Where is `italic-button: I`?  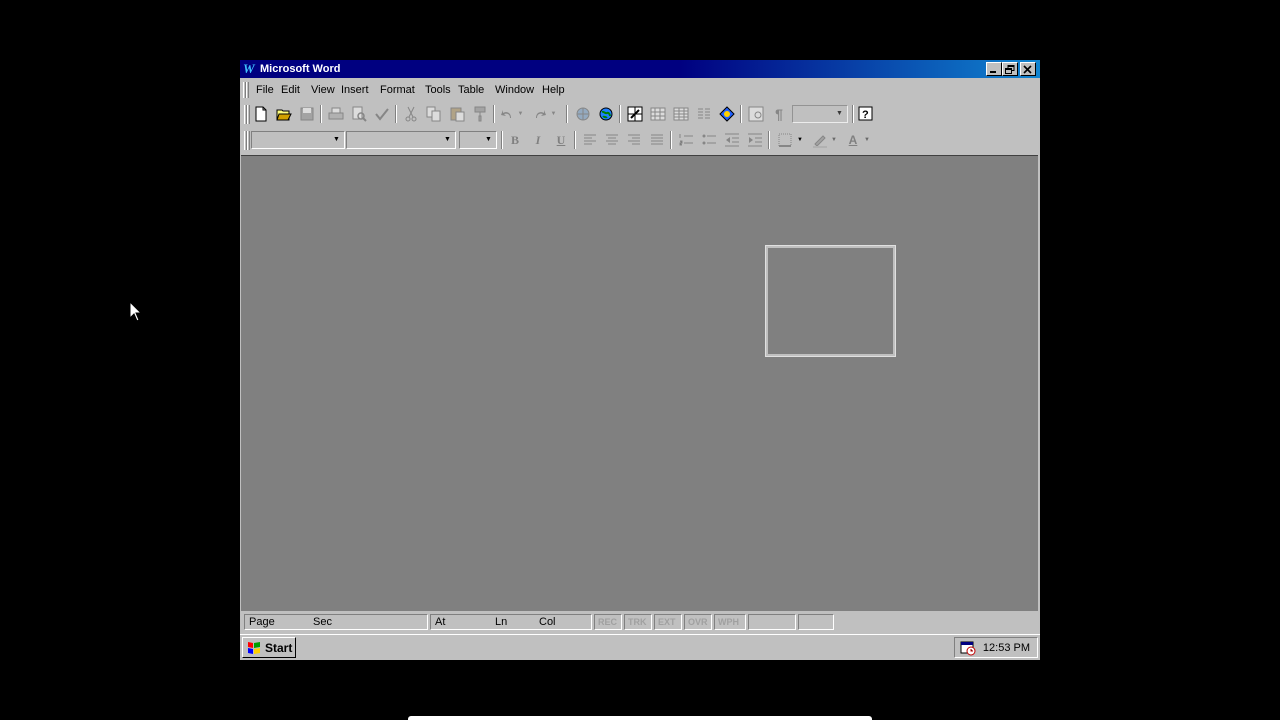 italic-button: I is located at coordinates (538, 140).